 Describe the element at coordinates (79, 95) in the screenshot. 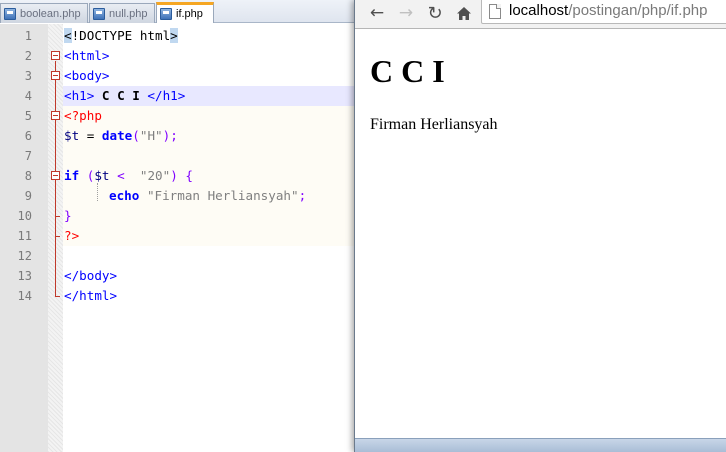

I see `code-token: <h1>` at that location.